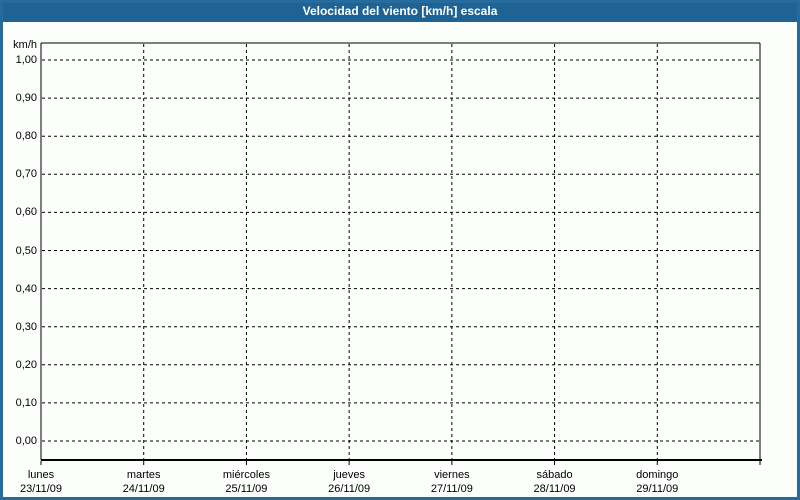  I want to click on y-tick-label: 0,10, so click(26, 402).